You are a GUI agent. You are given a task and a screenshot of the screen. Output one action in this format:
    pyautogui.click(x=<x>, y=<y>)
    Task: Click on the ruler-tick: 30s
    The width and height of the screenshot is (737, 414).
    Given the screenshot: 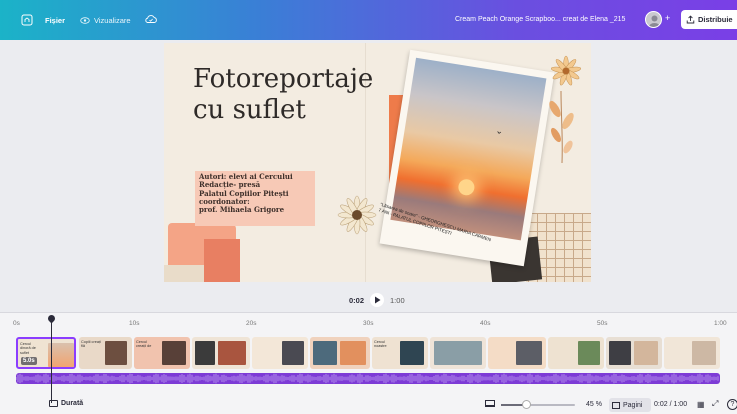 What is the action you would take?
    pyautogui.click(x=368, y=323)
    